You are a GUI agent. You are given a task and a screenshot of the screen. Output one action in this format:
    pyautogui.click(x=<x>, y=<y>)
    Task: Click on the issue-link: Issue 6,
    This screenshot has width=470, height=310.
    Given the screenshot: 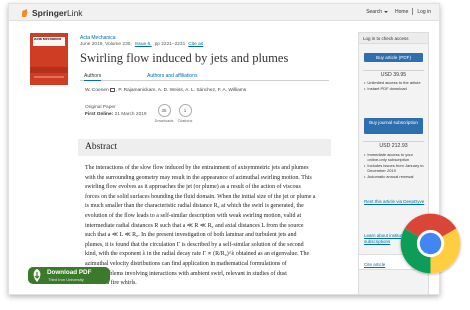 What is the action you would take?
    pyautogui.click(x=143, y=44)
    